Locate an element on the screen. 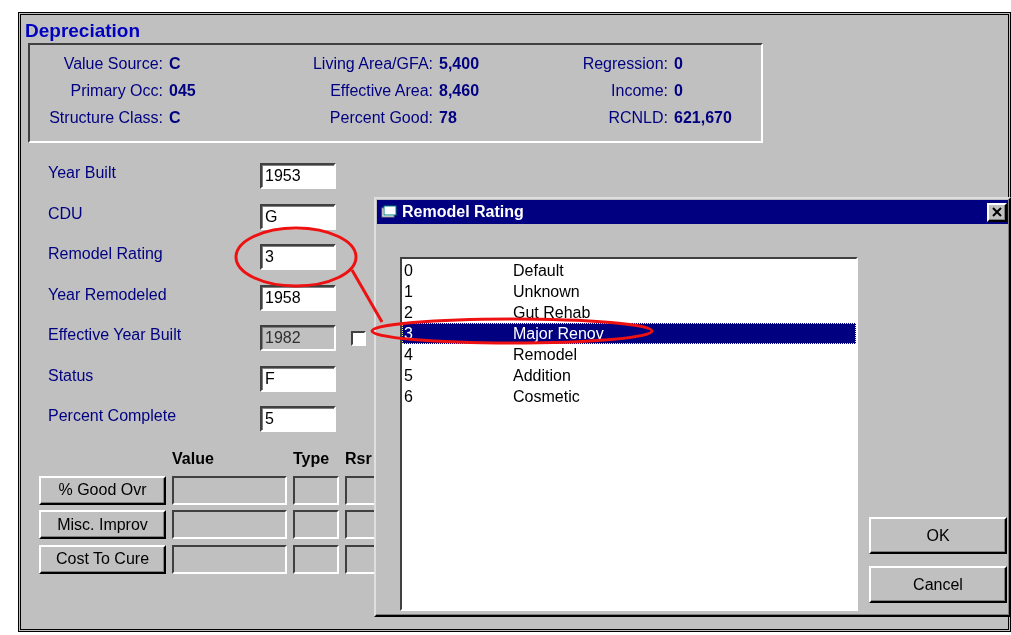 Image resolution: width=1011 pixels, height=635 pixels. dialog-title: Remodel Rating is located at coordinates (463, 212).